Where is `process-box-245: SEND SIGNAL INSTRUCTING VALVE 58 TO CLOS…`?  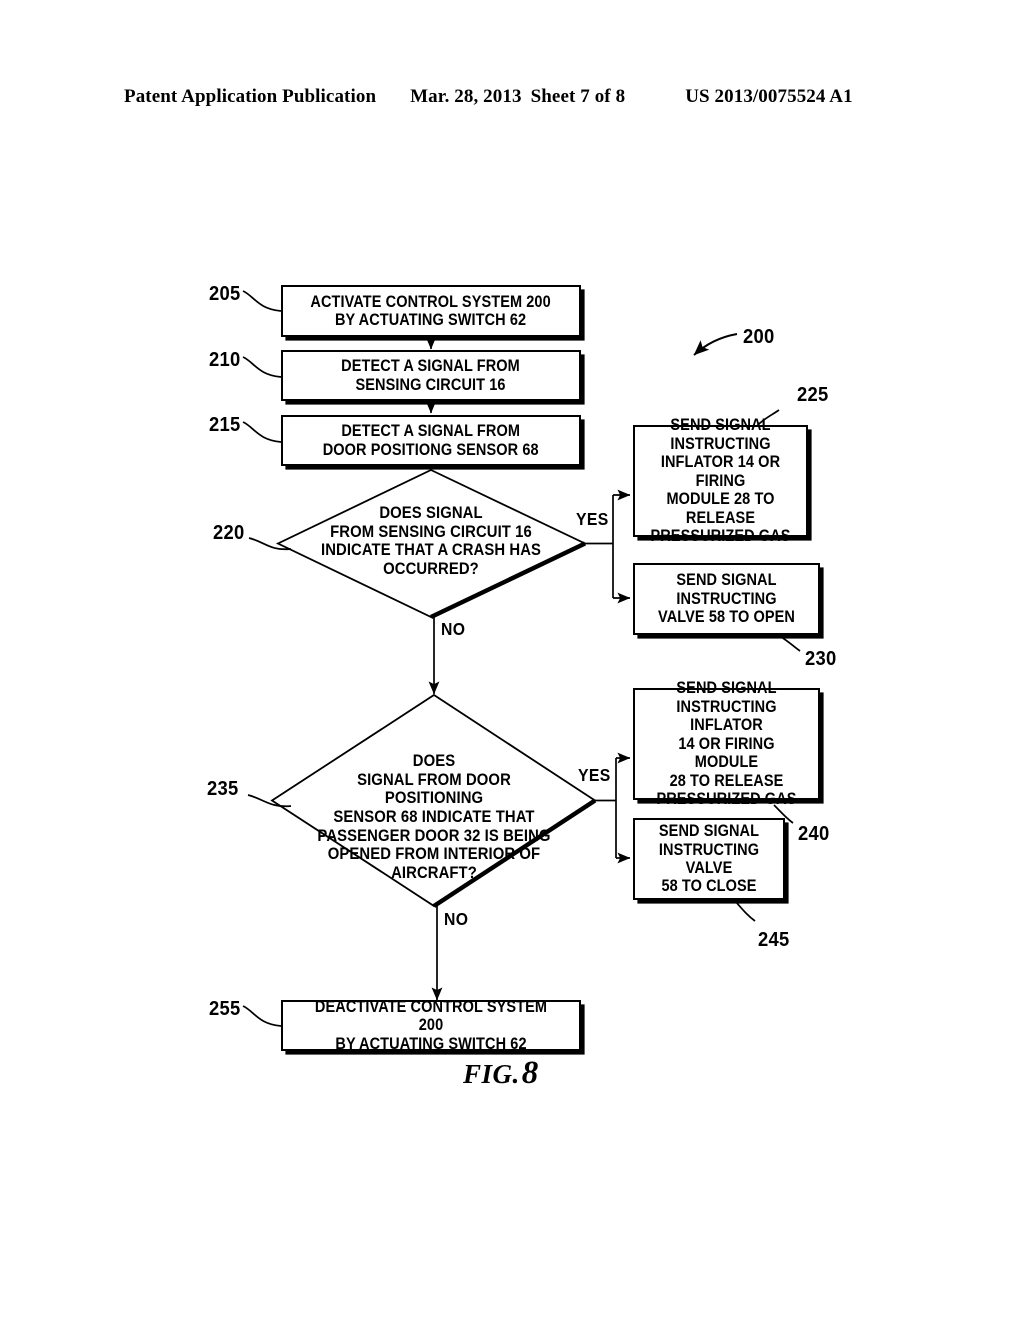
process-box-245: SEND SIGNAL INSTRUCTING VALVE 58 TO CLOS… is located at coordinates (709, 859).